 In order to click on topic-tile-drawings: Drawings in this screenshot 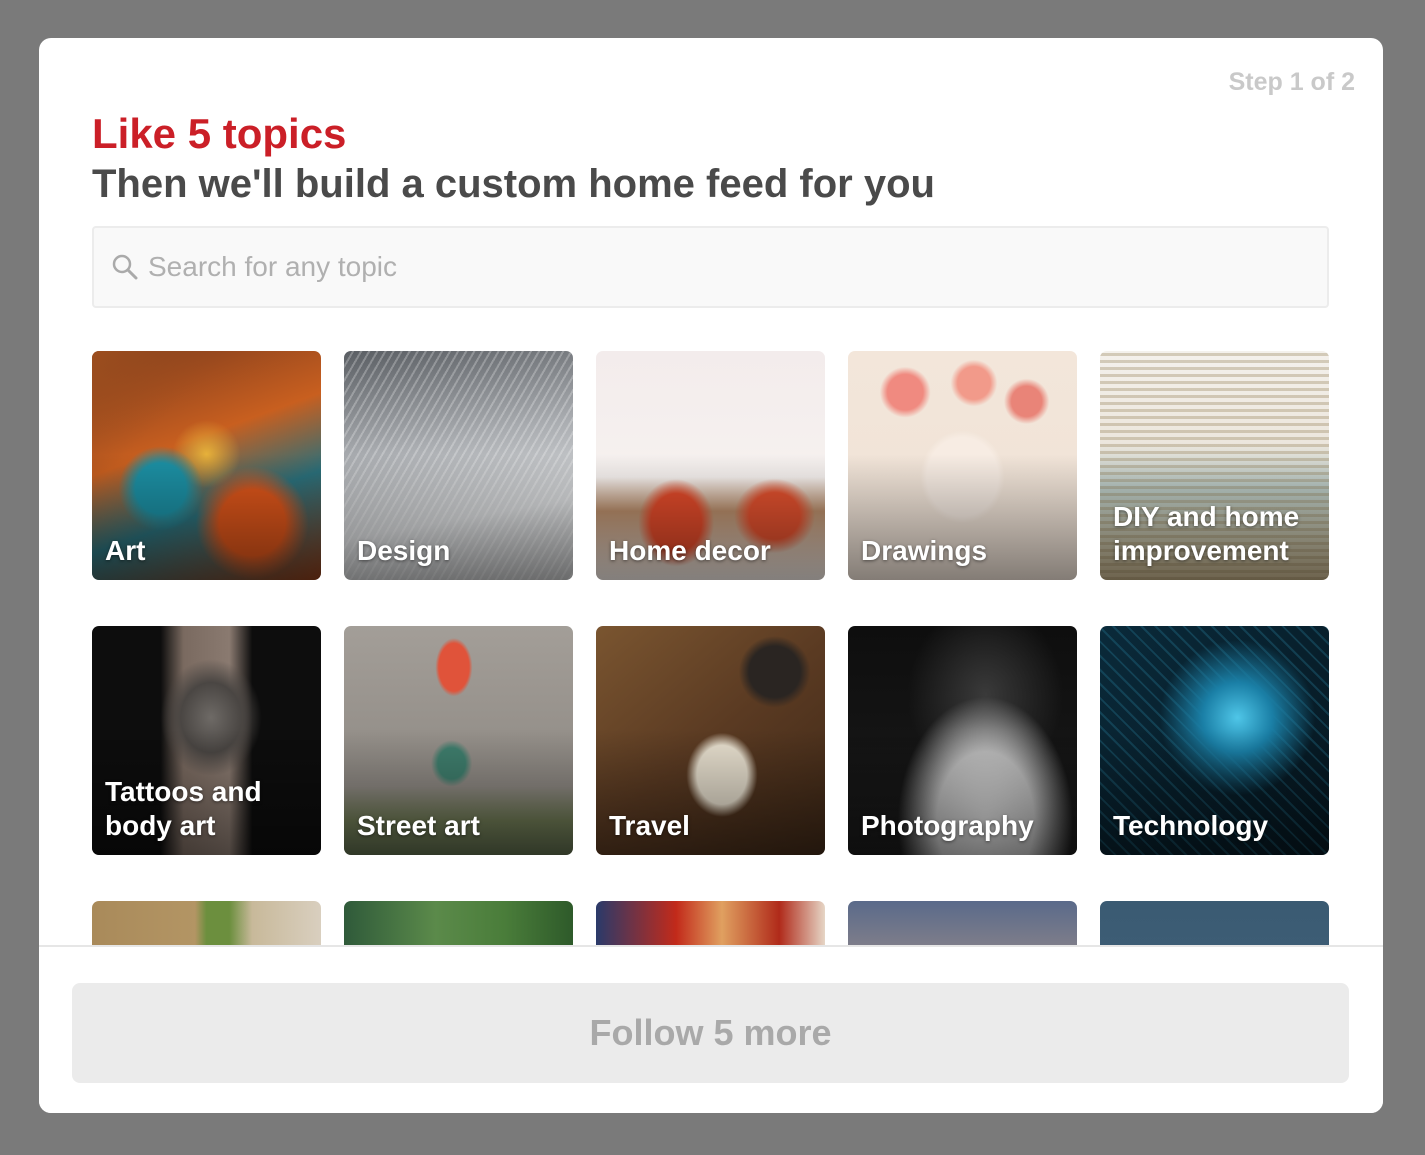, I will do `click(962, 465)`.